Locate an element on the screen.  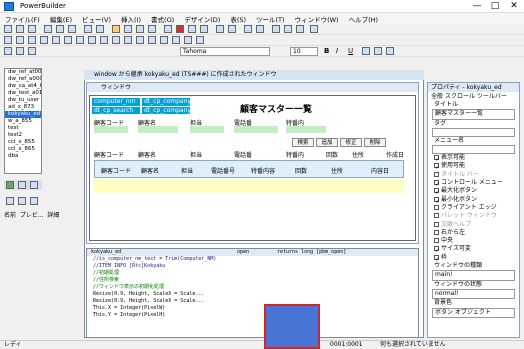
tab-order-icon is located at coordinates (116, 40).